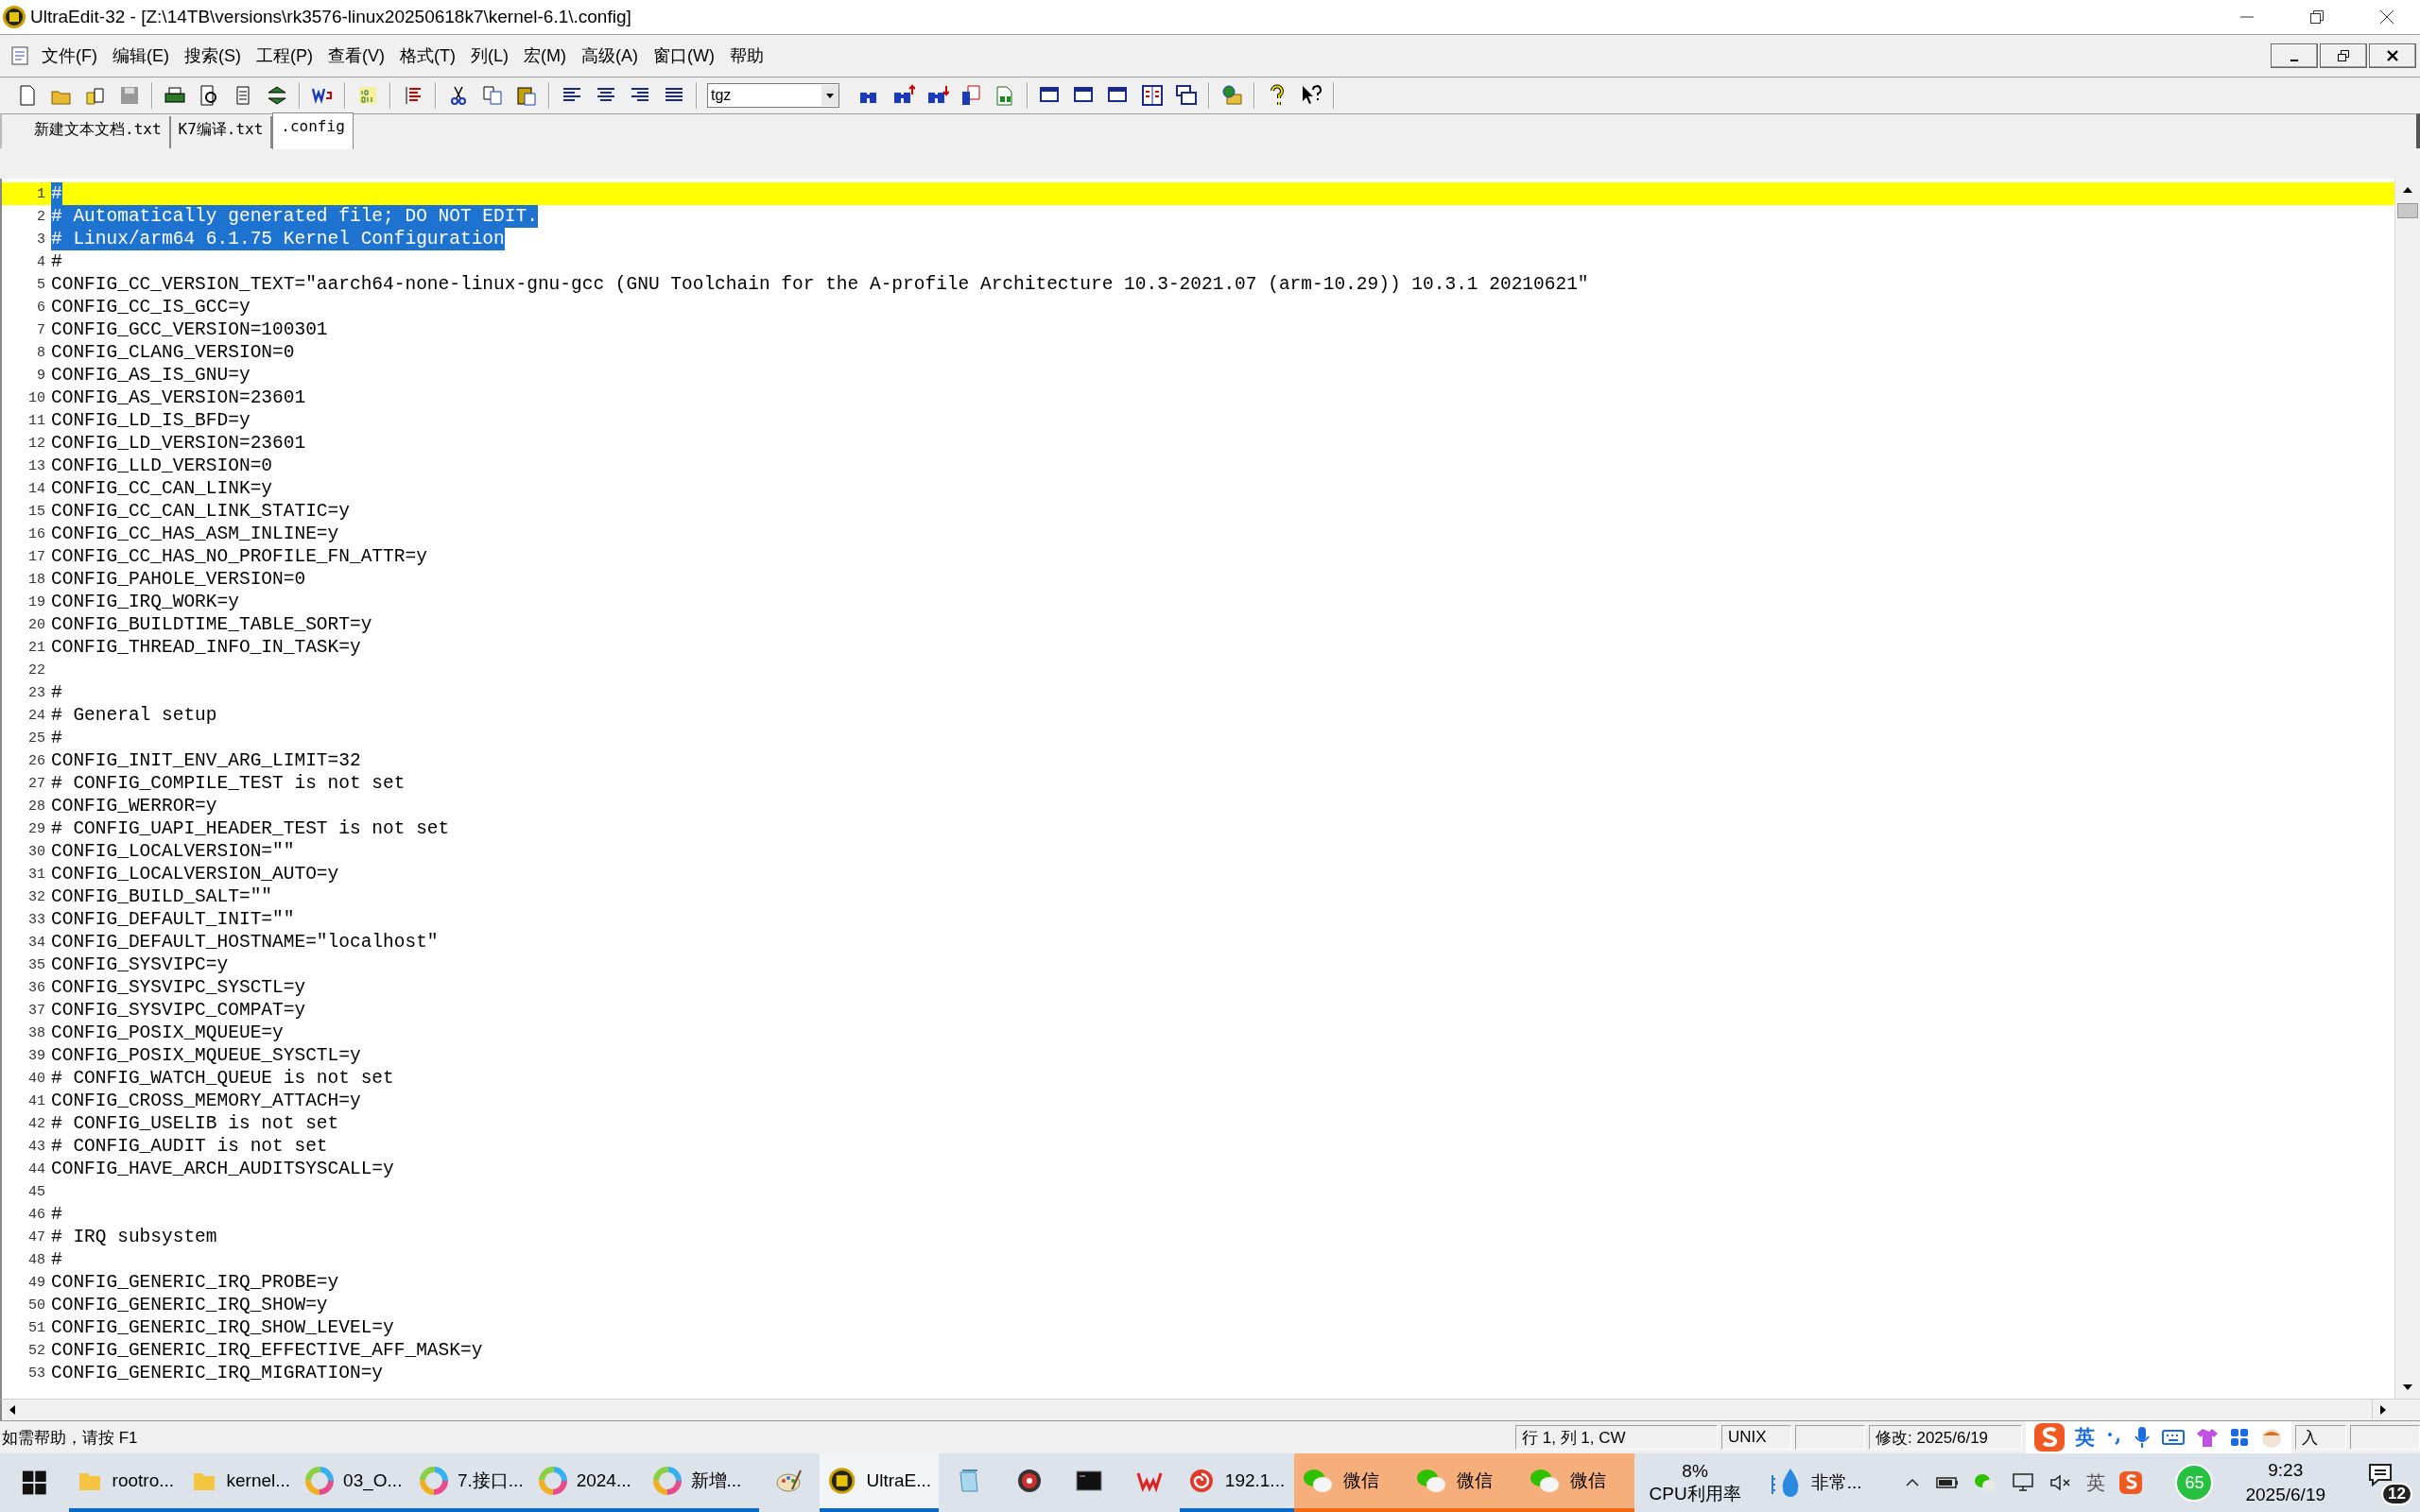 The height and width of the screenshot is (1512, 2420). What do you see at coordinates (189, 329) in the screenshot?
I see `code-line: CONFIG_GCC_VERSION=100301` at bounding box center [189, 329].